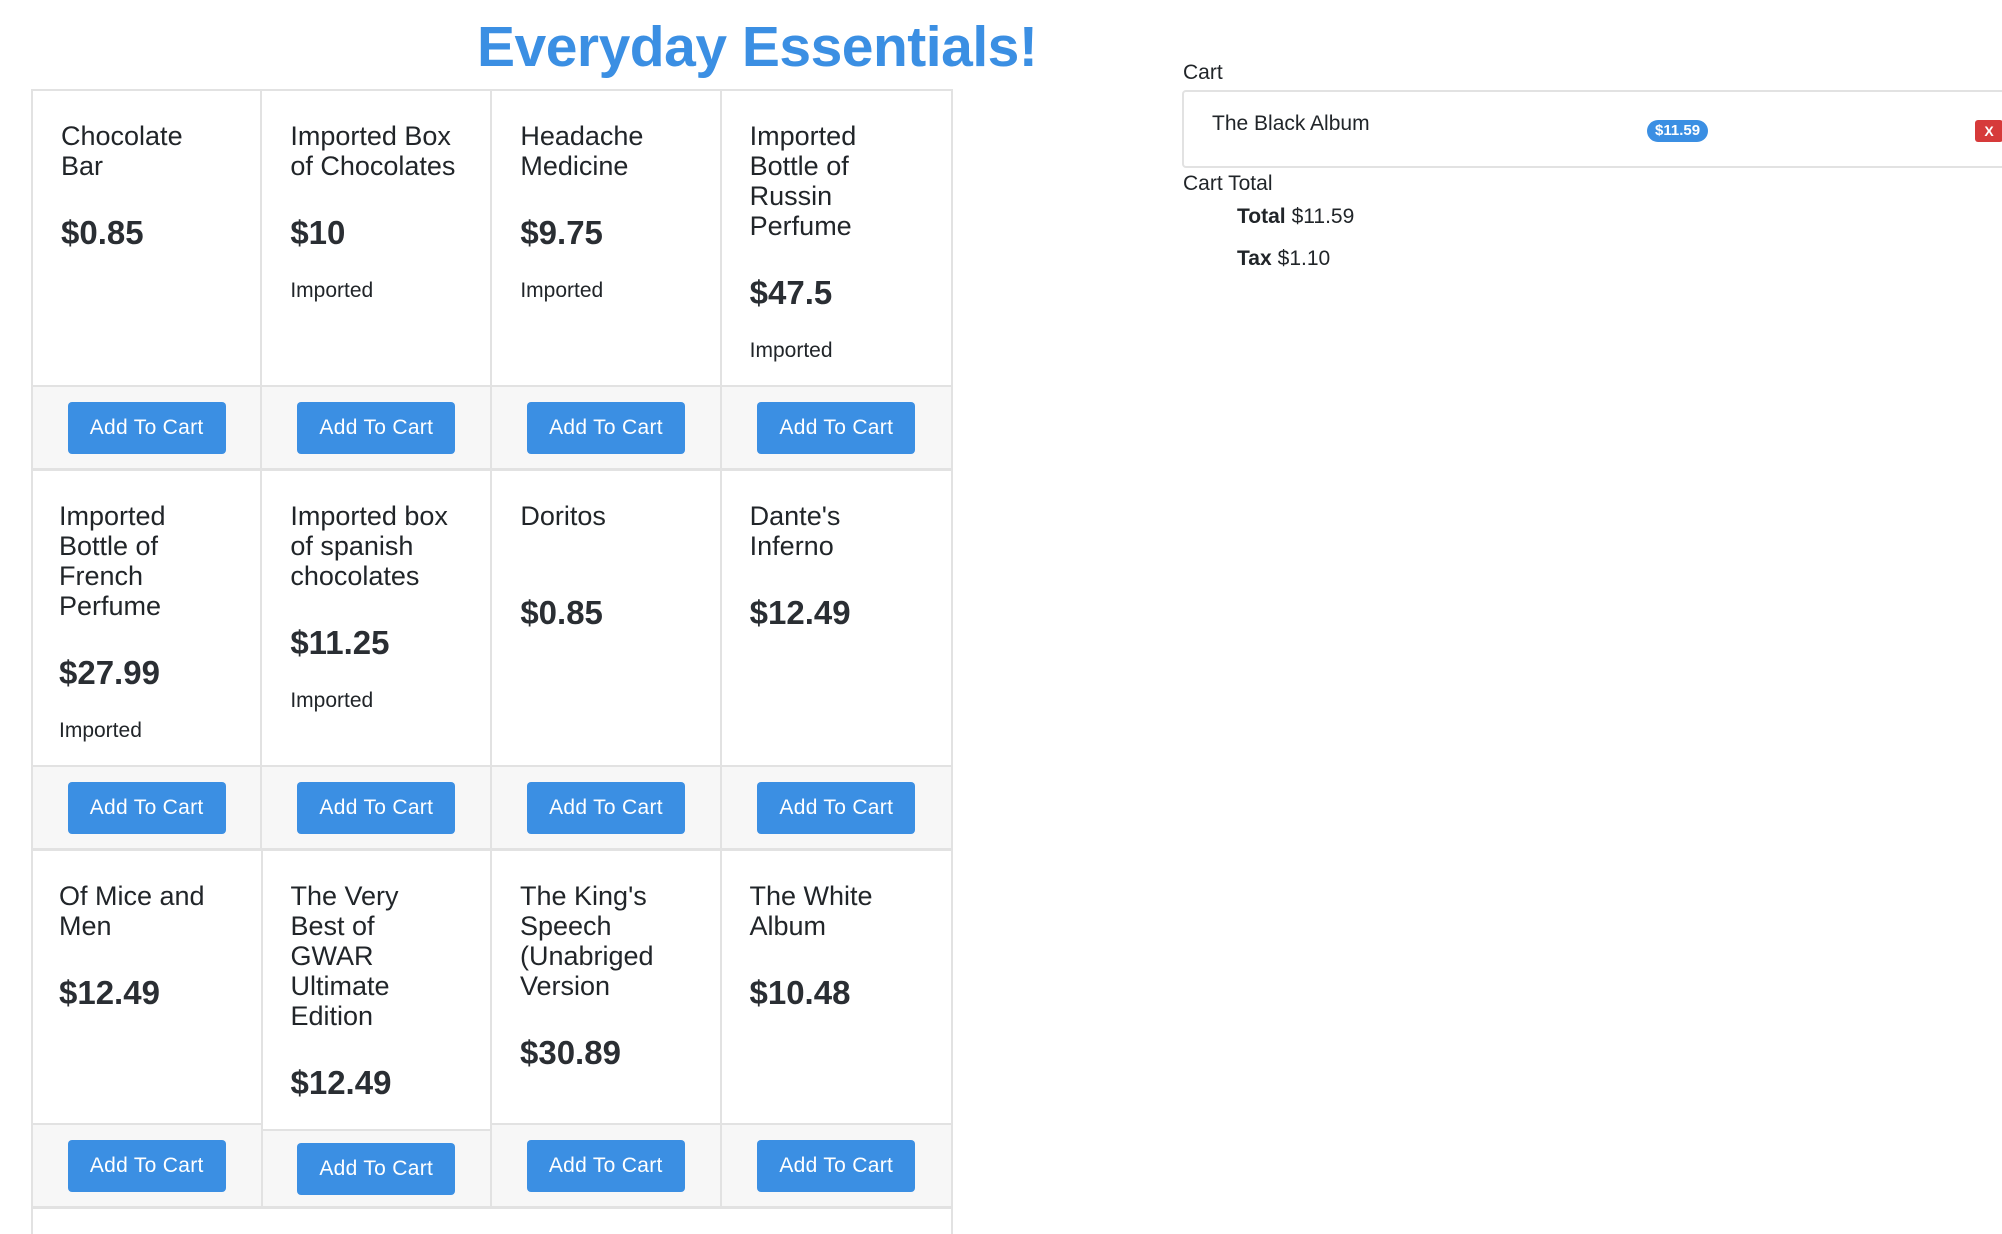 The width and height of the screenshot is (2002, 1234). What do you see at coordinates (1203, 72) in the screenshot?
I see `cart-label: Cart` at bounding box center [1203, 72].